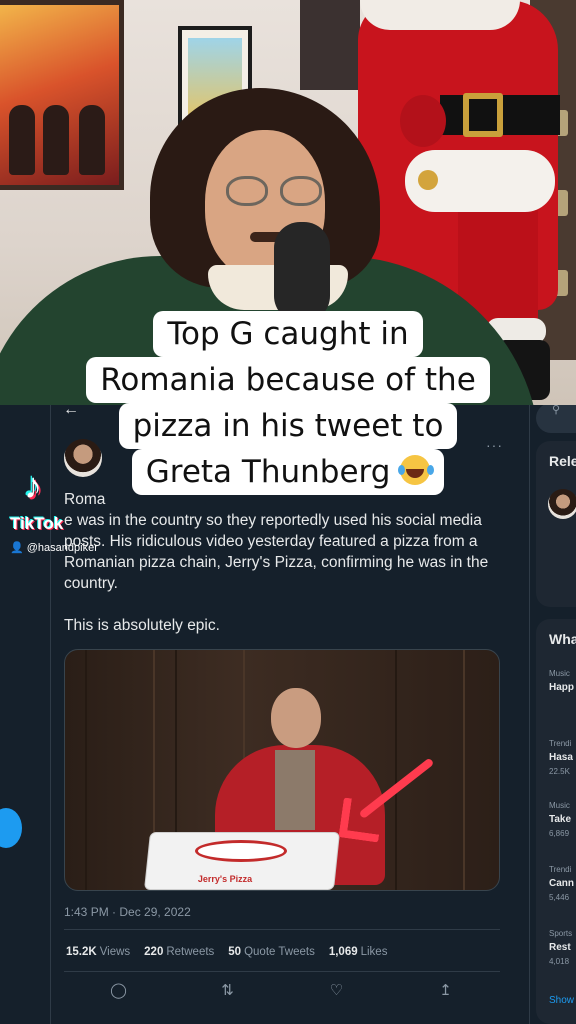 This screenshot has height=1024, width=576. What do you see at coordinates (119, 990) in the screenshot?
I see `reply-icon: ◯` at bounding box center [119, 990].